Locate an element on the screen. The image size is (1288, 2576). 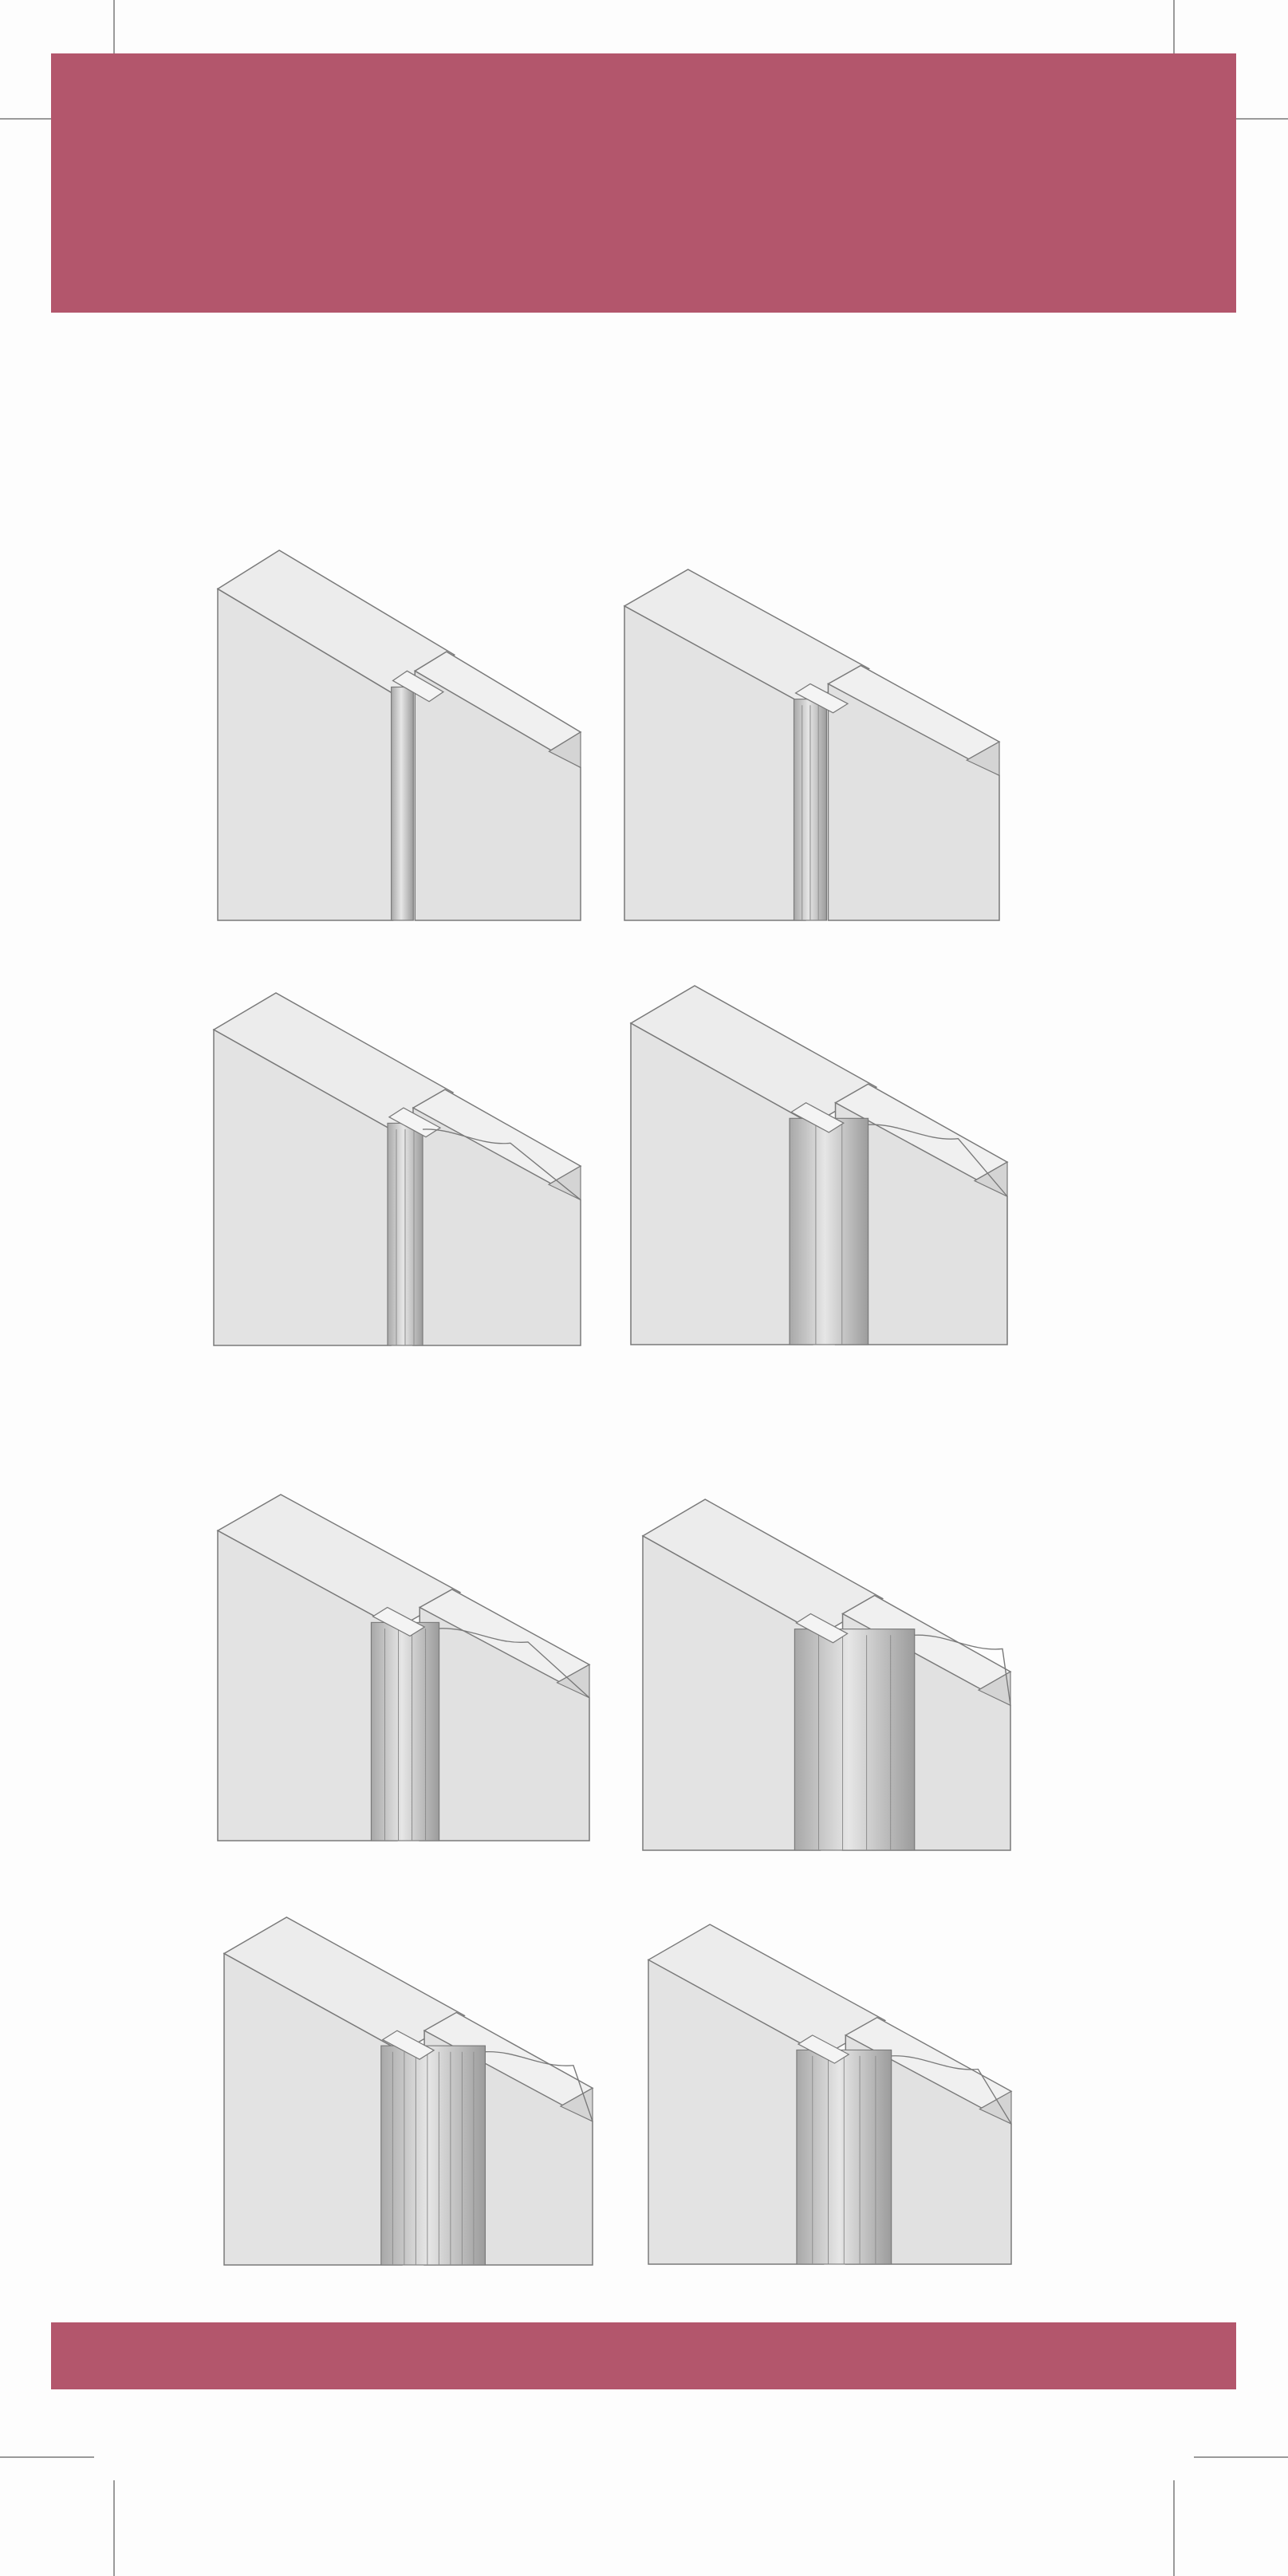
profile-round-bead-reed-ogee-tongue is located at coordinates (830, 2094).